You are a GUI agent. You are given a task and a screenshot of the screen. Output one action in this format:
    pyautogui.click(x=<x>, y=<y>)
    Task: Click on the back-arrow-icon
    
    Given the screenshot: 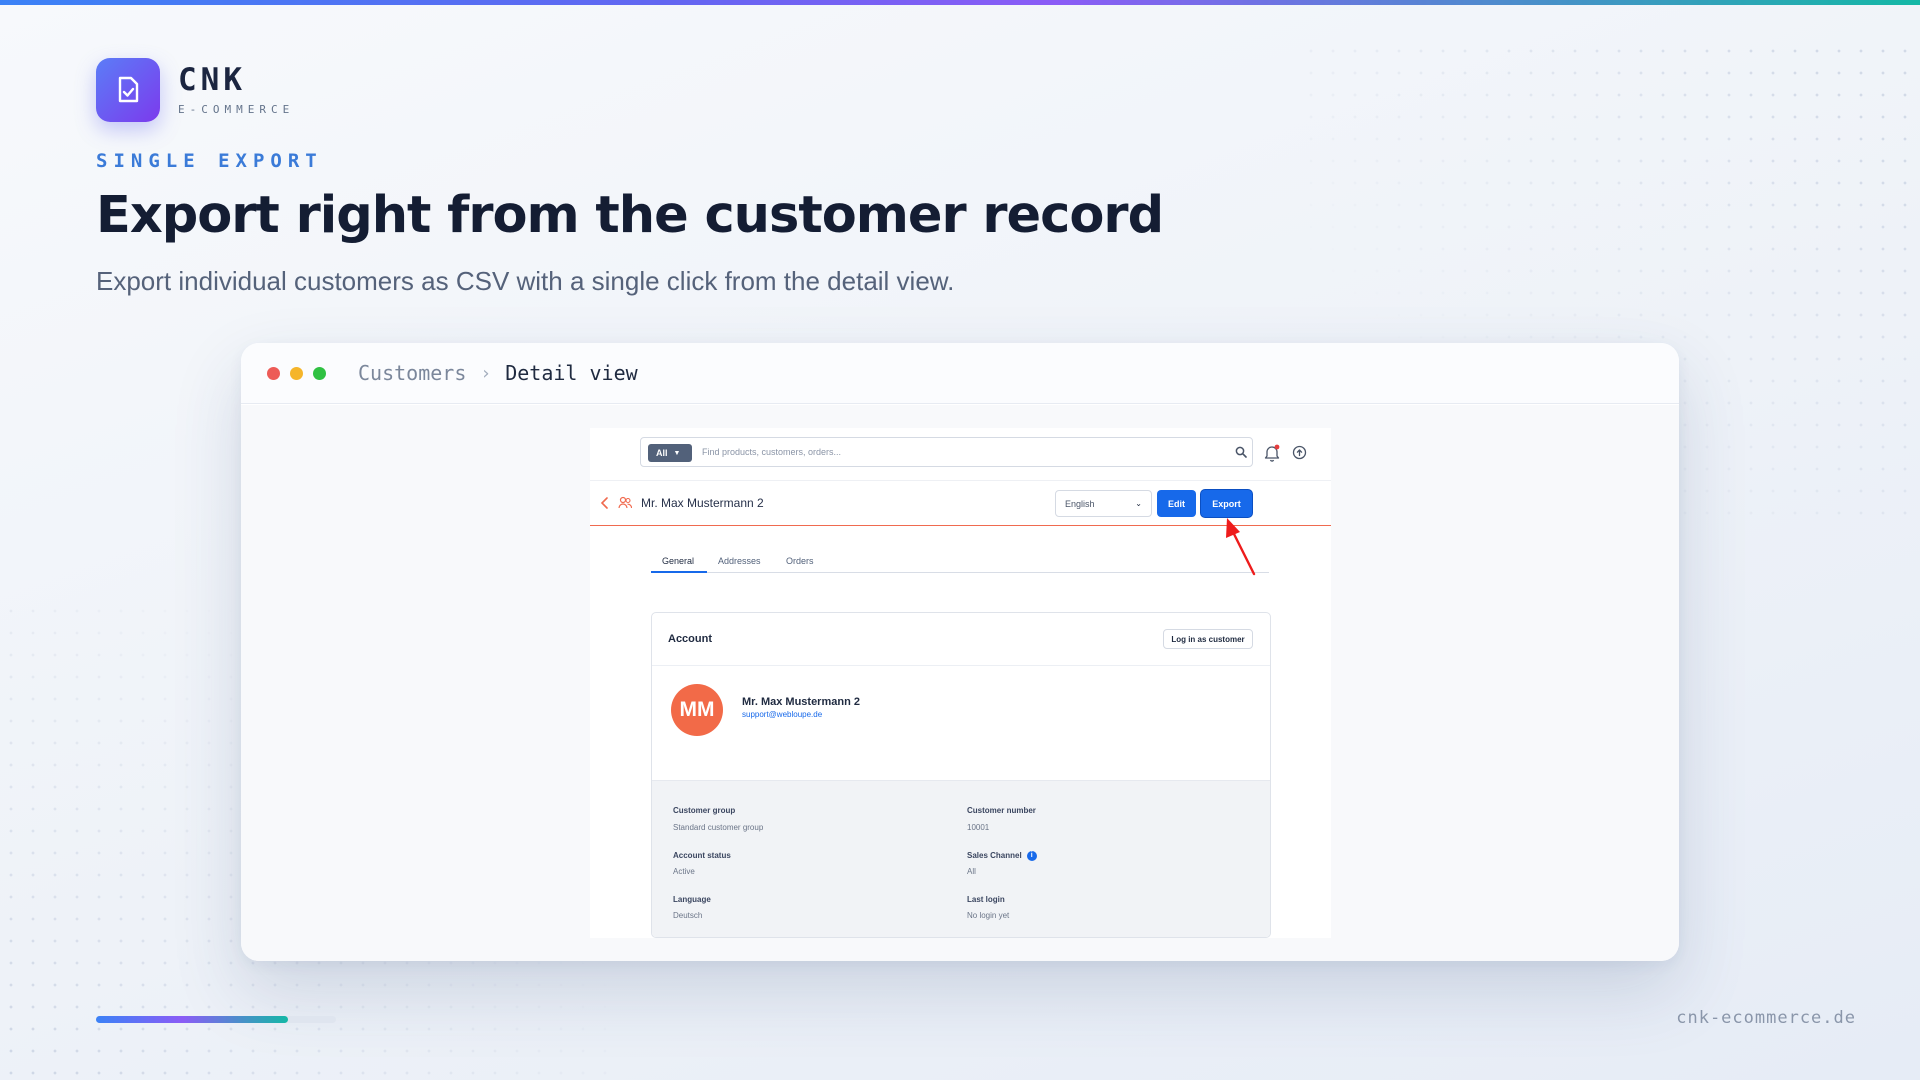 What is the action you would take?
    pyautogui.click(x=605, y=503)
    